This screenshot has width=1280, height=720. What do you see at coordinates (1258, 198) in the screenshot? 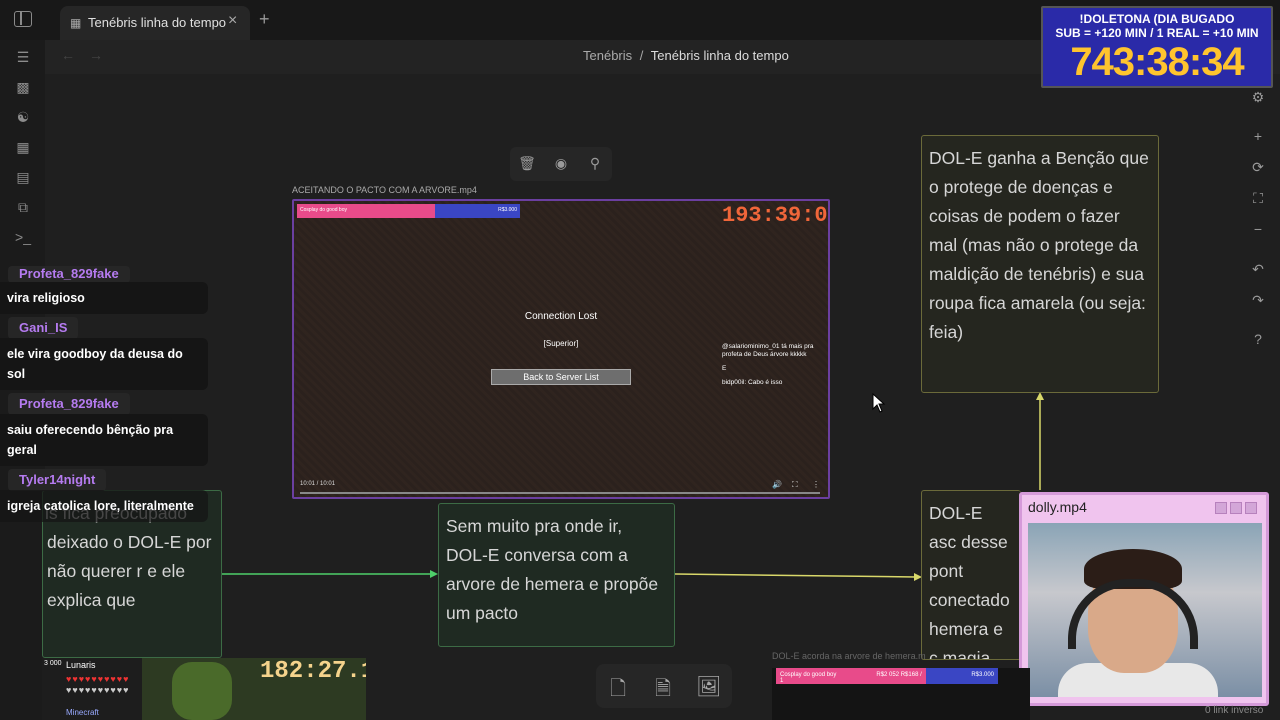
I see `fit-icon: ⛶` at bounding box center [1258, 198].